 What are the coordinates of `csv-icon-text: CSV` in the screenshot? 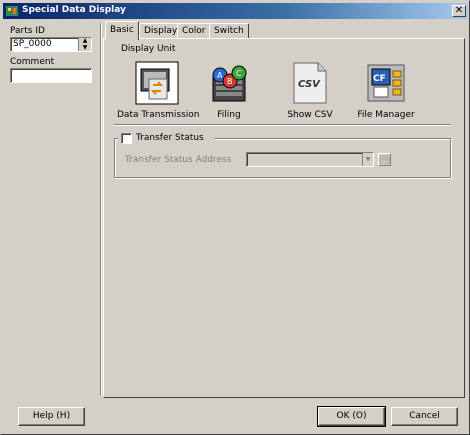 It's located at (309, 84).